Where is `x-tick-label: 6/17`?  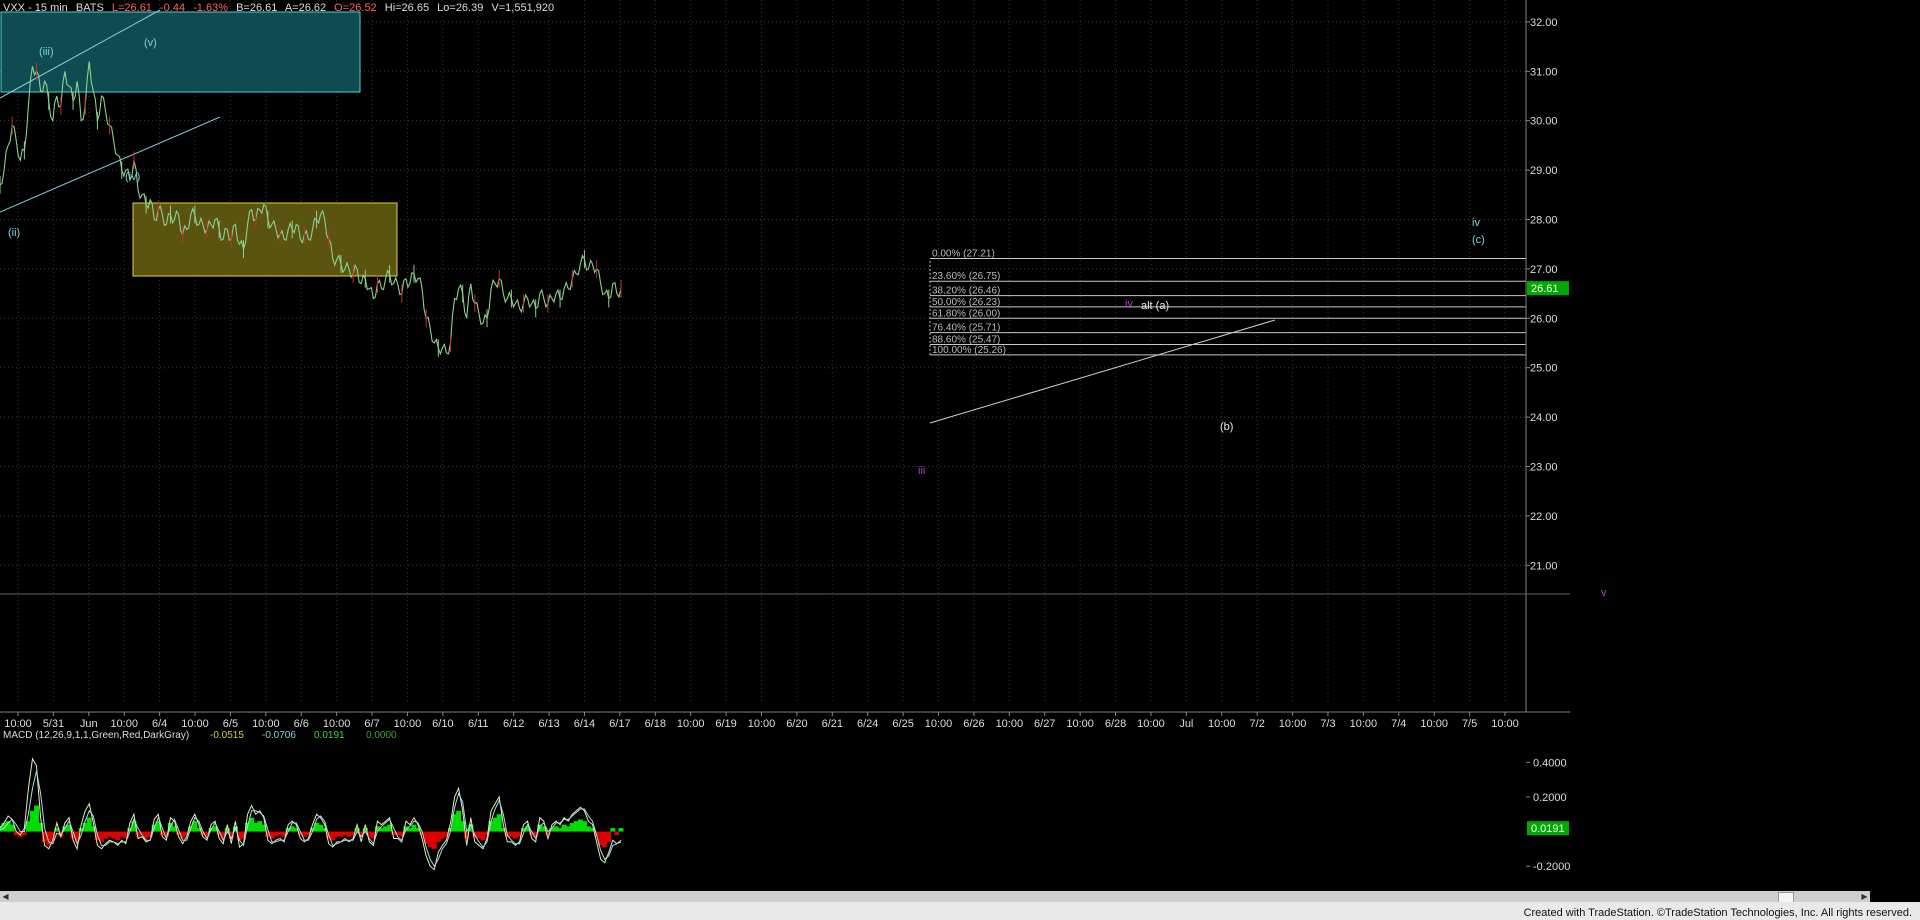
x-tick-label: 6/17 is located at coordinates (619, 724).